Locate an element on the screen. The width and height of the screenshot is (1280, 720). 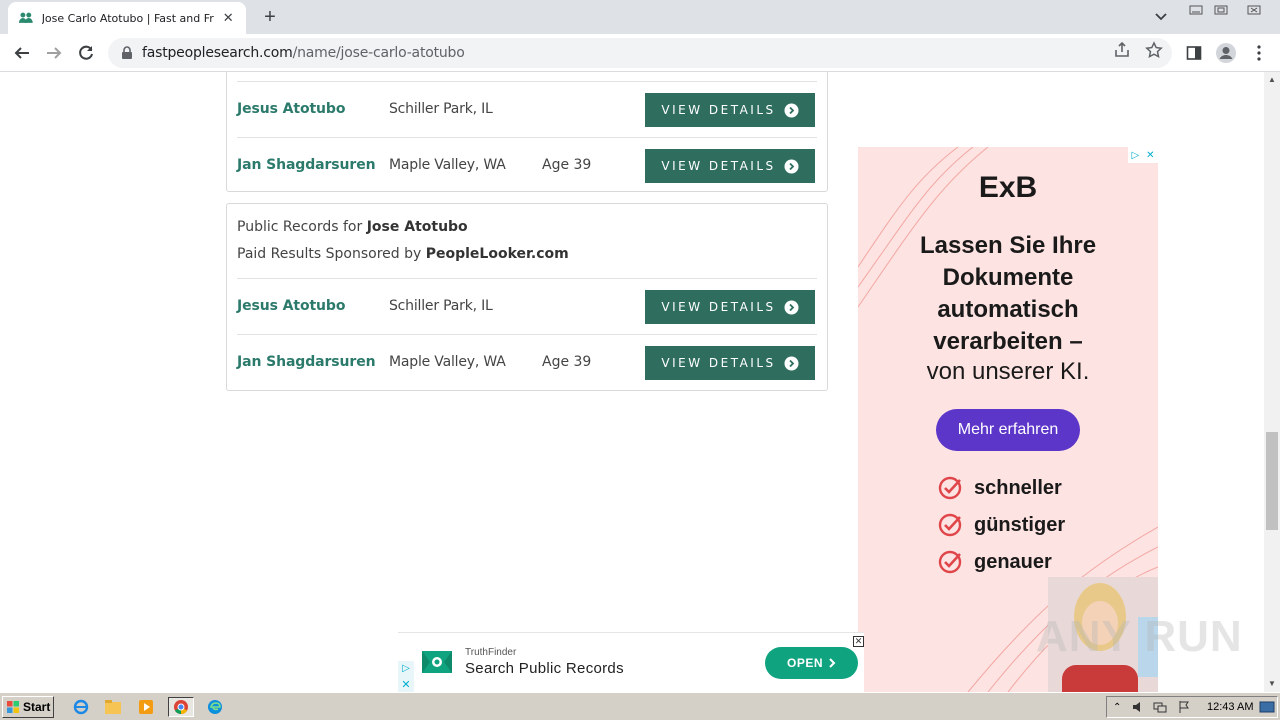
edge-icon is located at coordinates (215, 707).